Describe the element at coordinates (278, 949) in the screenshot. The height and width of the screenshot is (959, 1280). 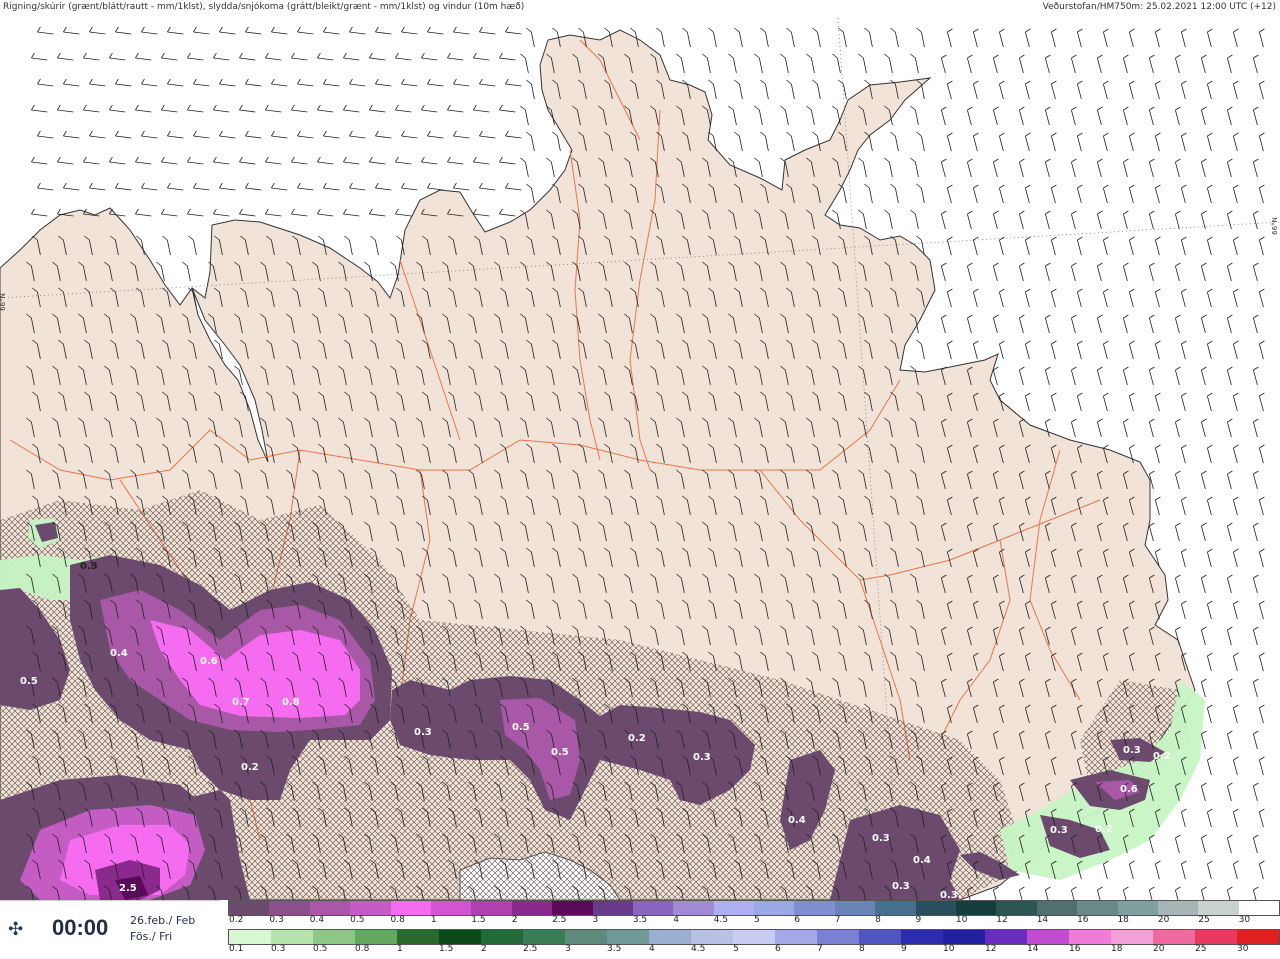
I see `legend-label: 0.3` at that location.